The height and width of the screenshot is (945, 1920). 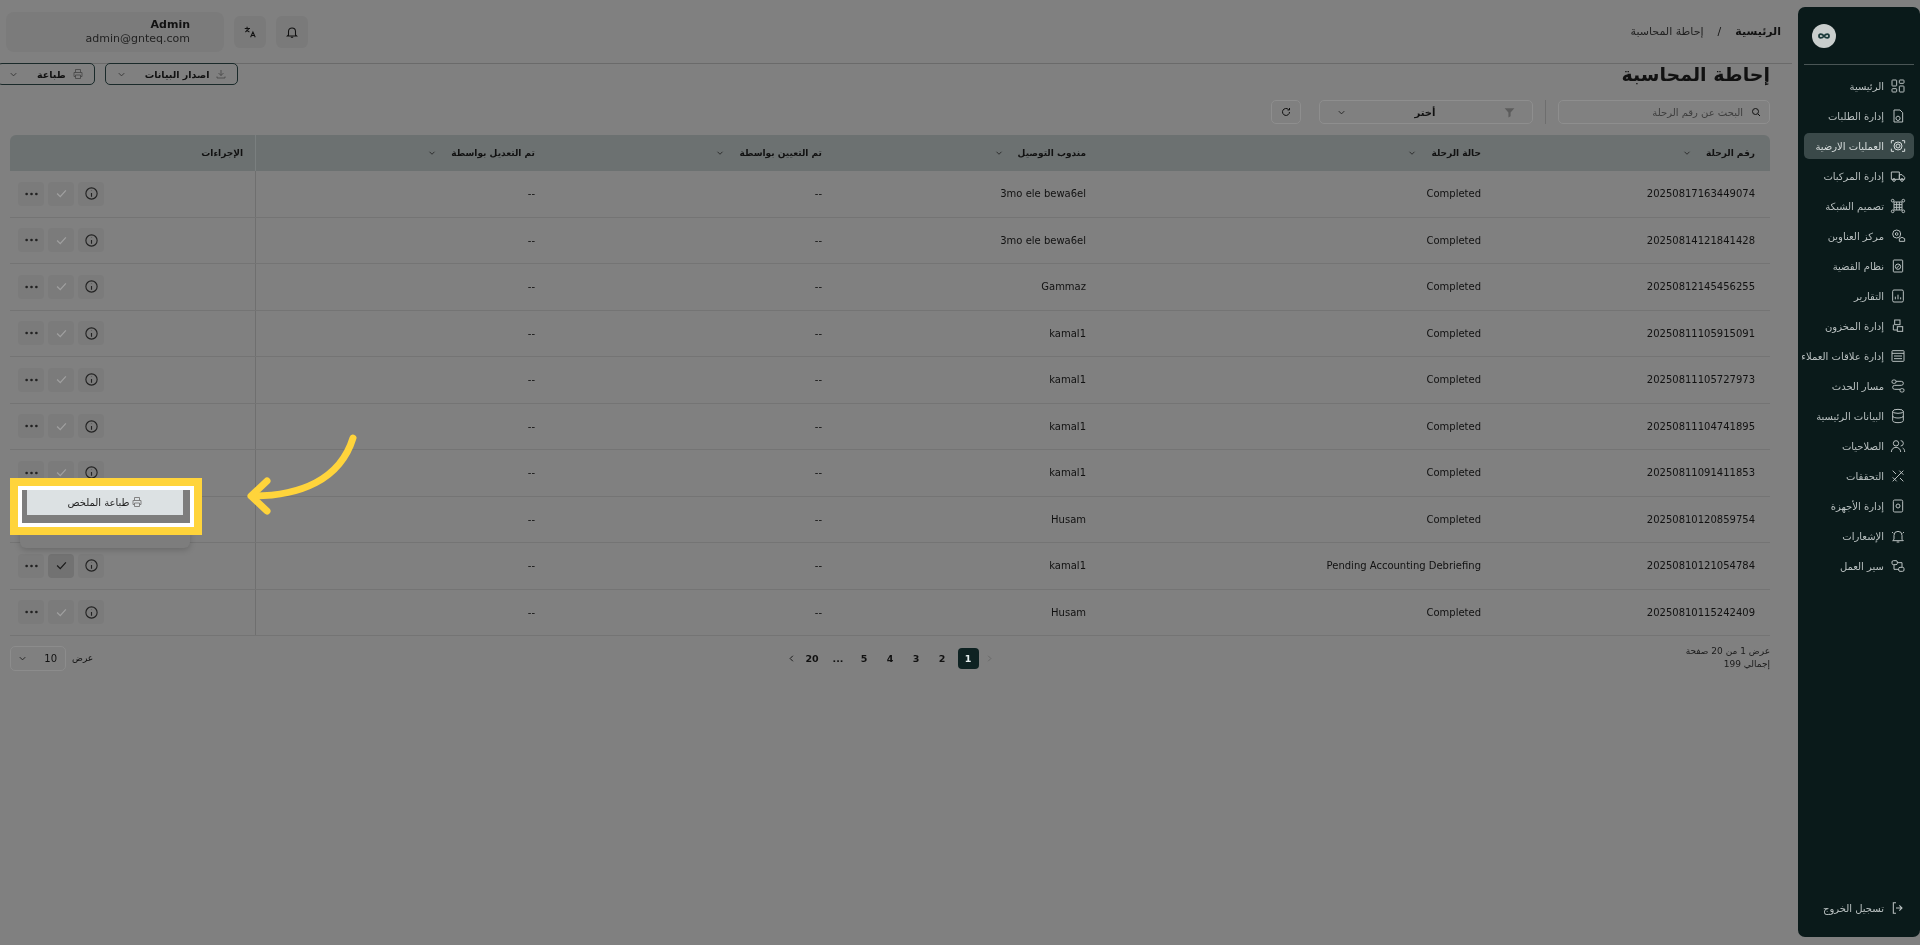 What do you see at coordinates (1695, 74) in the screenshot?
I see `page-title: إحاطة المحاسبة` at bounding box center [1695, 74].